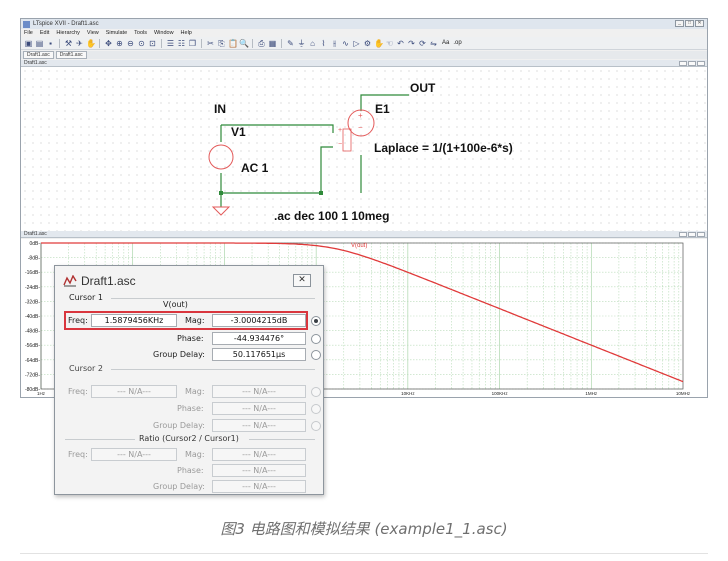 Image resolution: width=728 pixels, height=561 pixels. Describe the element at coordinates (443, 148) in the screenshot. I see `laplace-expression: Laplace = 1/(1+100e-6*s)` at that location.